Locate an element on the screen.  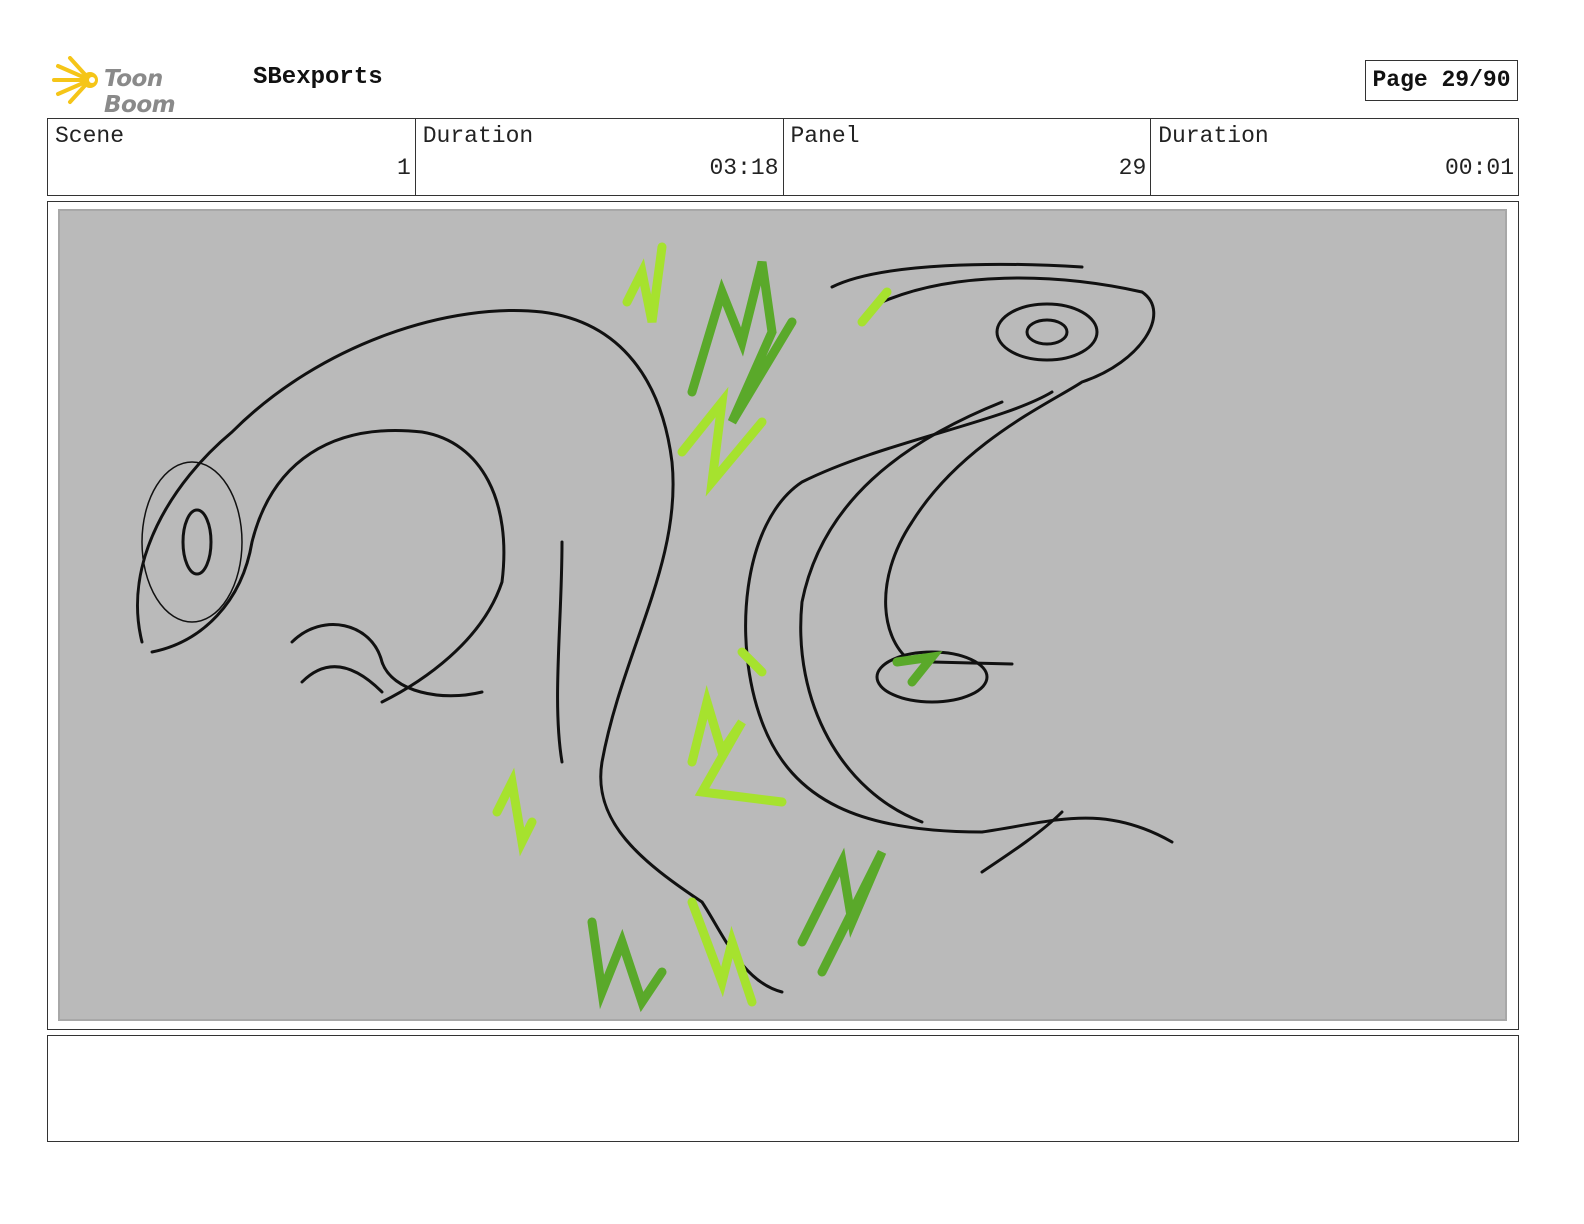
project-title: SBexports is located at coordinates (318, 77).